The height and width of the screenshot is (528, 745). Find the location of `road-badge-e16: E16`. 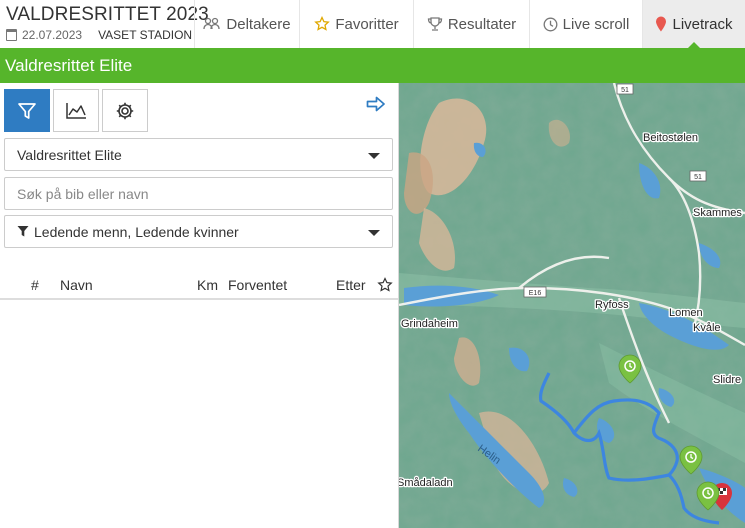

road-badge-e16: E16 is located at coordinates (535, 292).